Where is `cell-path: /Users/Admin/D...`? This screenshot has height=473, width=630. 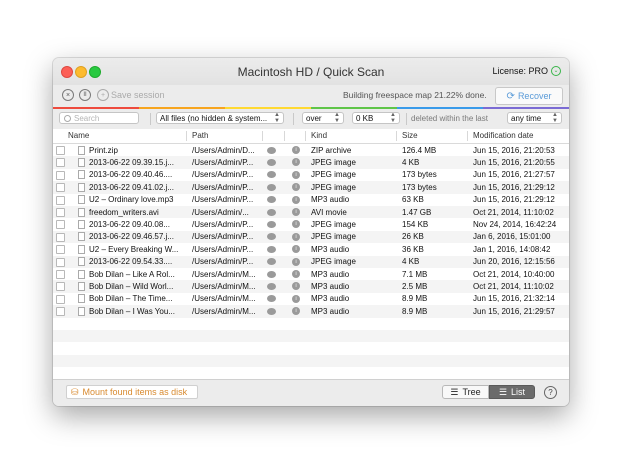
cell-path: /Users/Admin/D... is located at coordinates (223, 150).